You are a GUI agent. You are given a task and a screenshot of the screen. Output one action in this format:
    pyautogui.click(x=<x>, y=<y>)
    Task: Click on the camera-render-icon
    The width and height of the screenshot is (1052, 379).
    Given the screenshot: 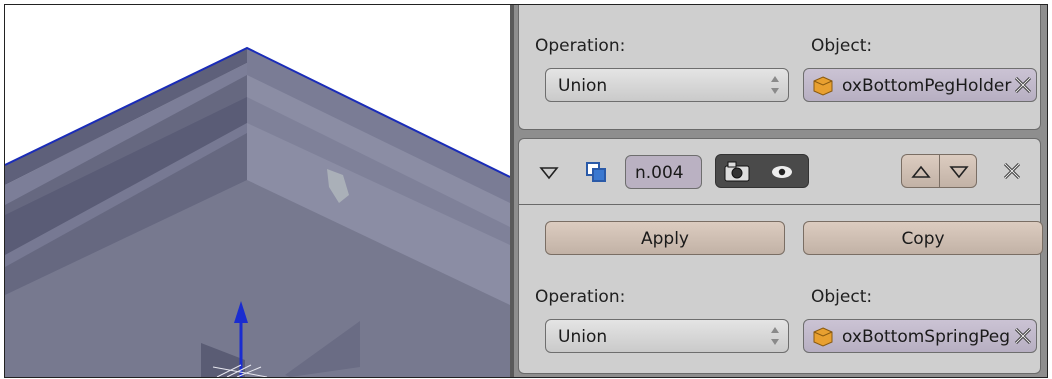 What is the action you would take?
    pyautogui.click(x=737, y=171)
    